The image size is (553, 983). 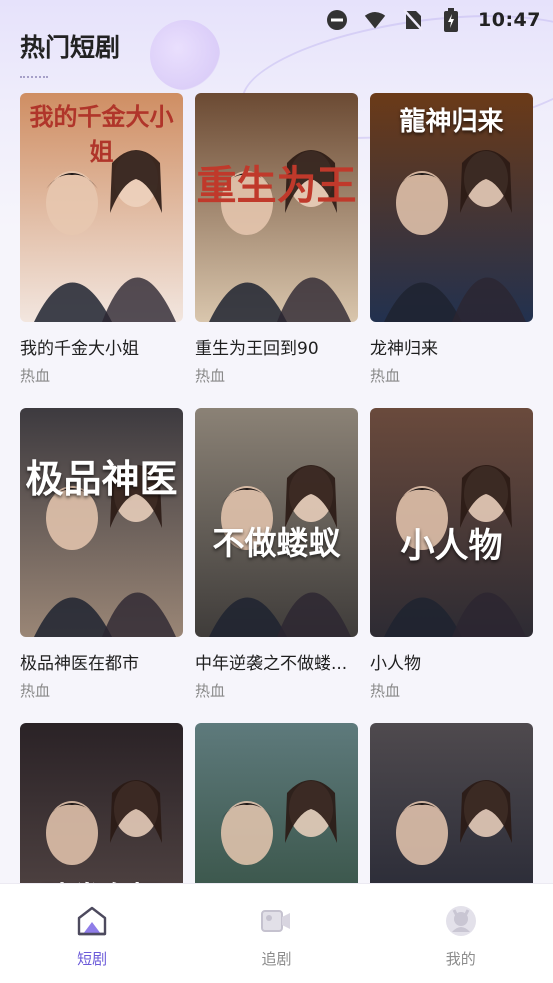 What do you see at coordinates (460, 959) in the screenshot?
I see `nav-label: 我的` at bounding box center [460, 959].